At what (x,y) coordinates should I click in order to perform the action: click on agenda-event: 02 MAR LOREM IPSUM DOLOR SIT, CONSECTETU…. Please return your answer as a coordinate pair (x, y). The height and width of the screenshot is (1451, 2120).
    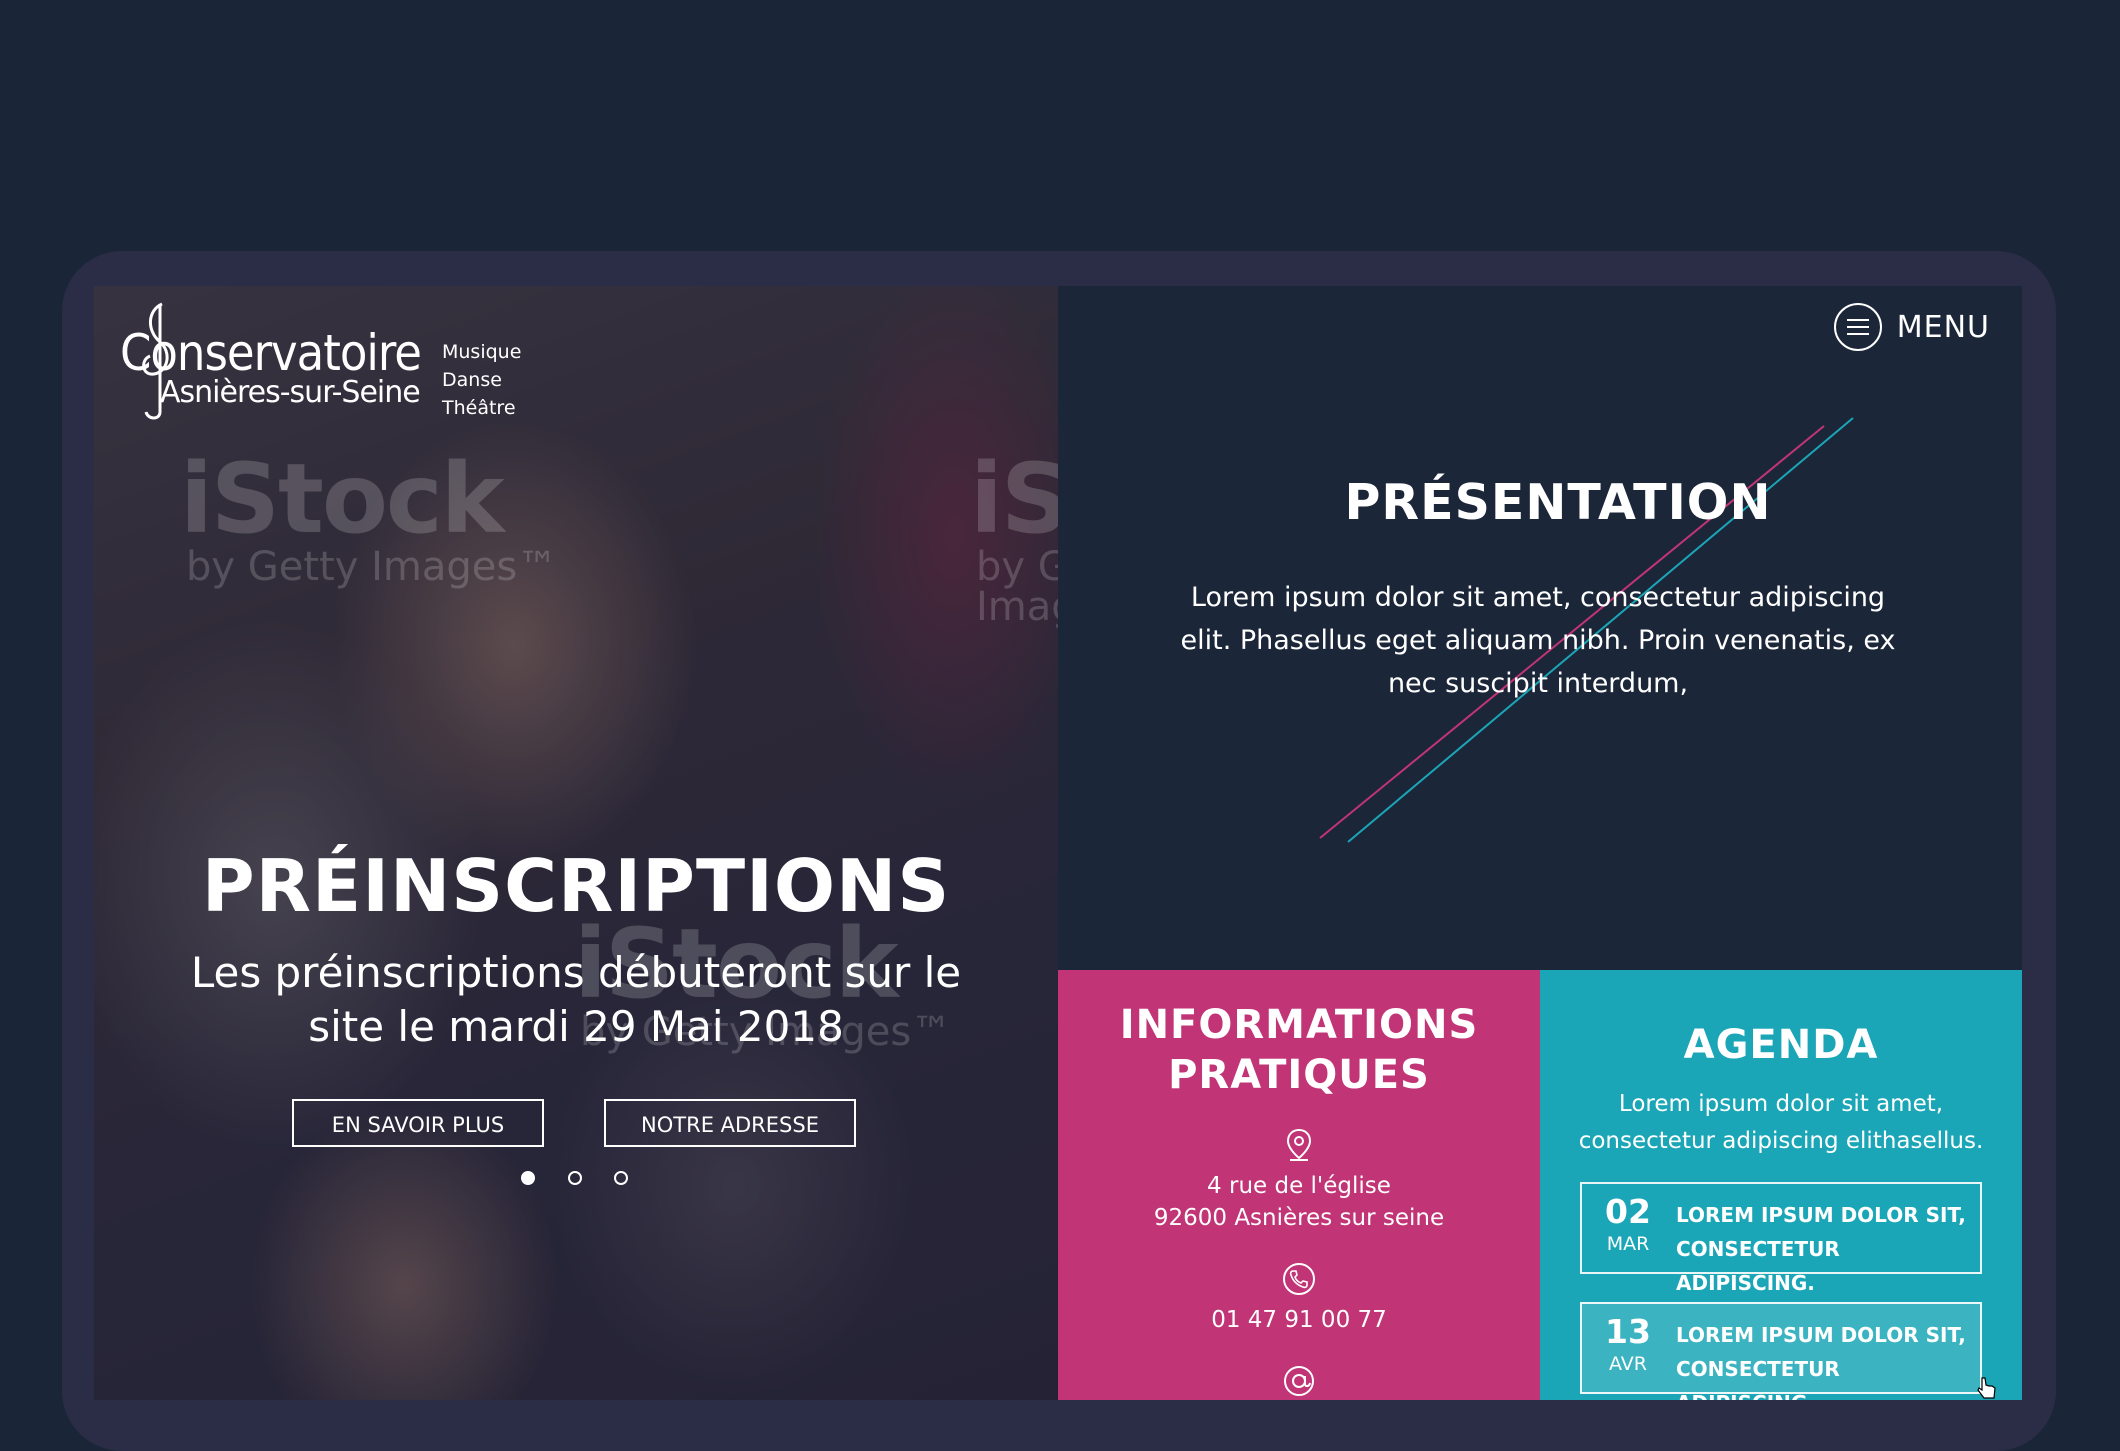
    Looking at the image, I should click on (1781, 1238).